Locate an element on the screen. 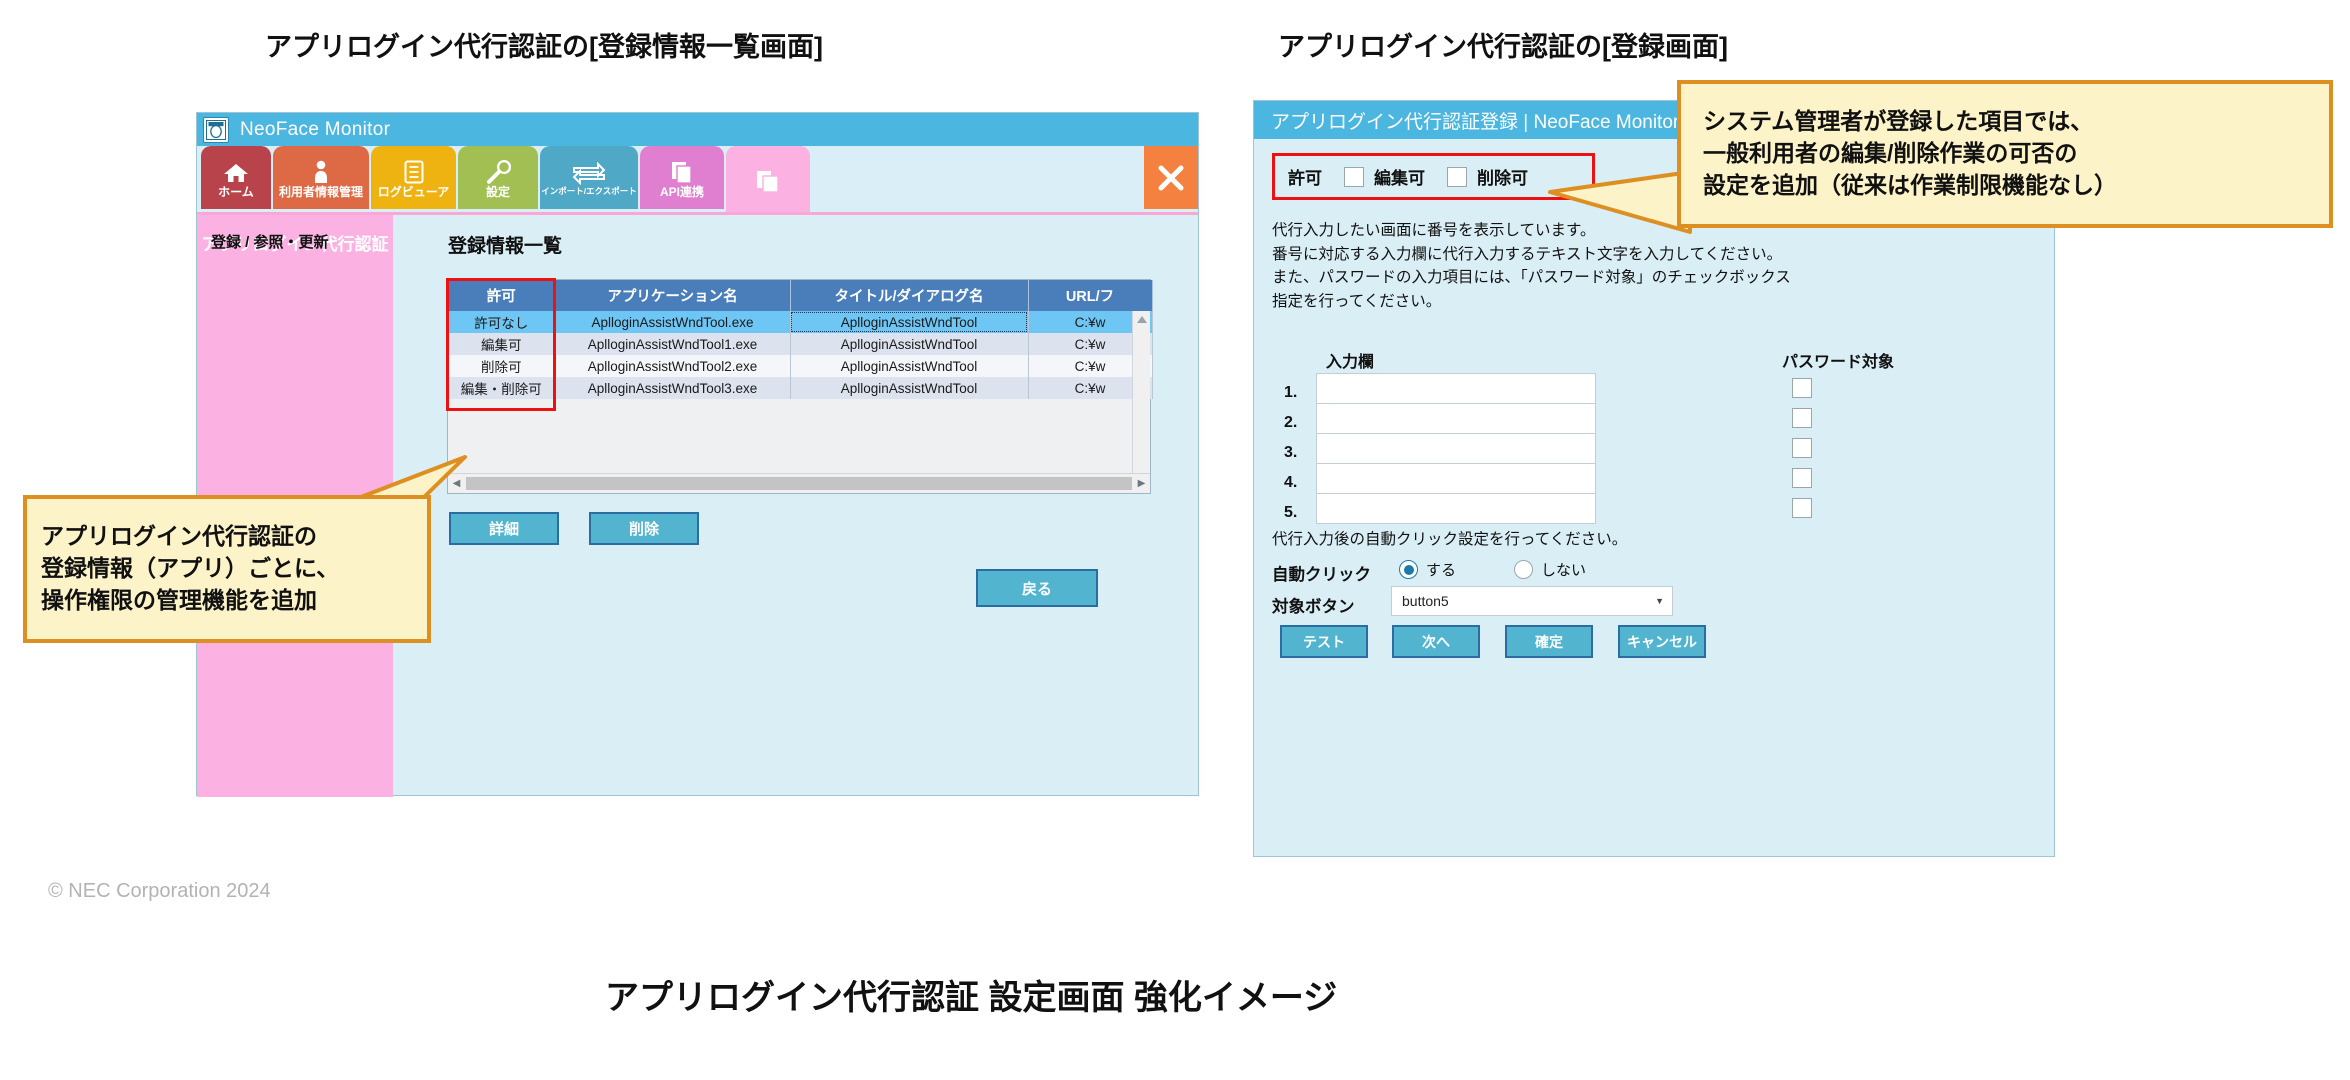 This screenshot has width=2350, height=1080. hscroll-thumb is located at coordinates (799, 483).